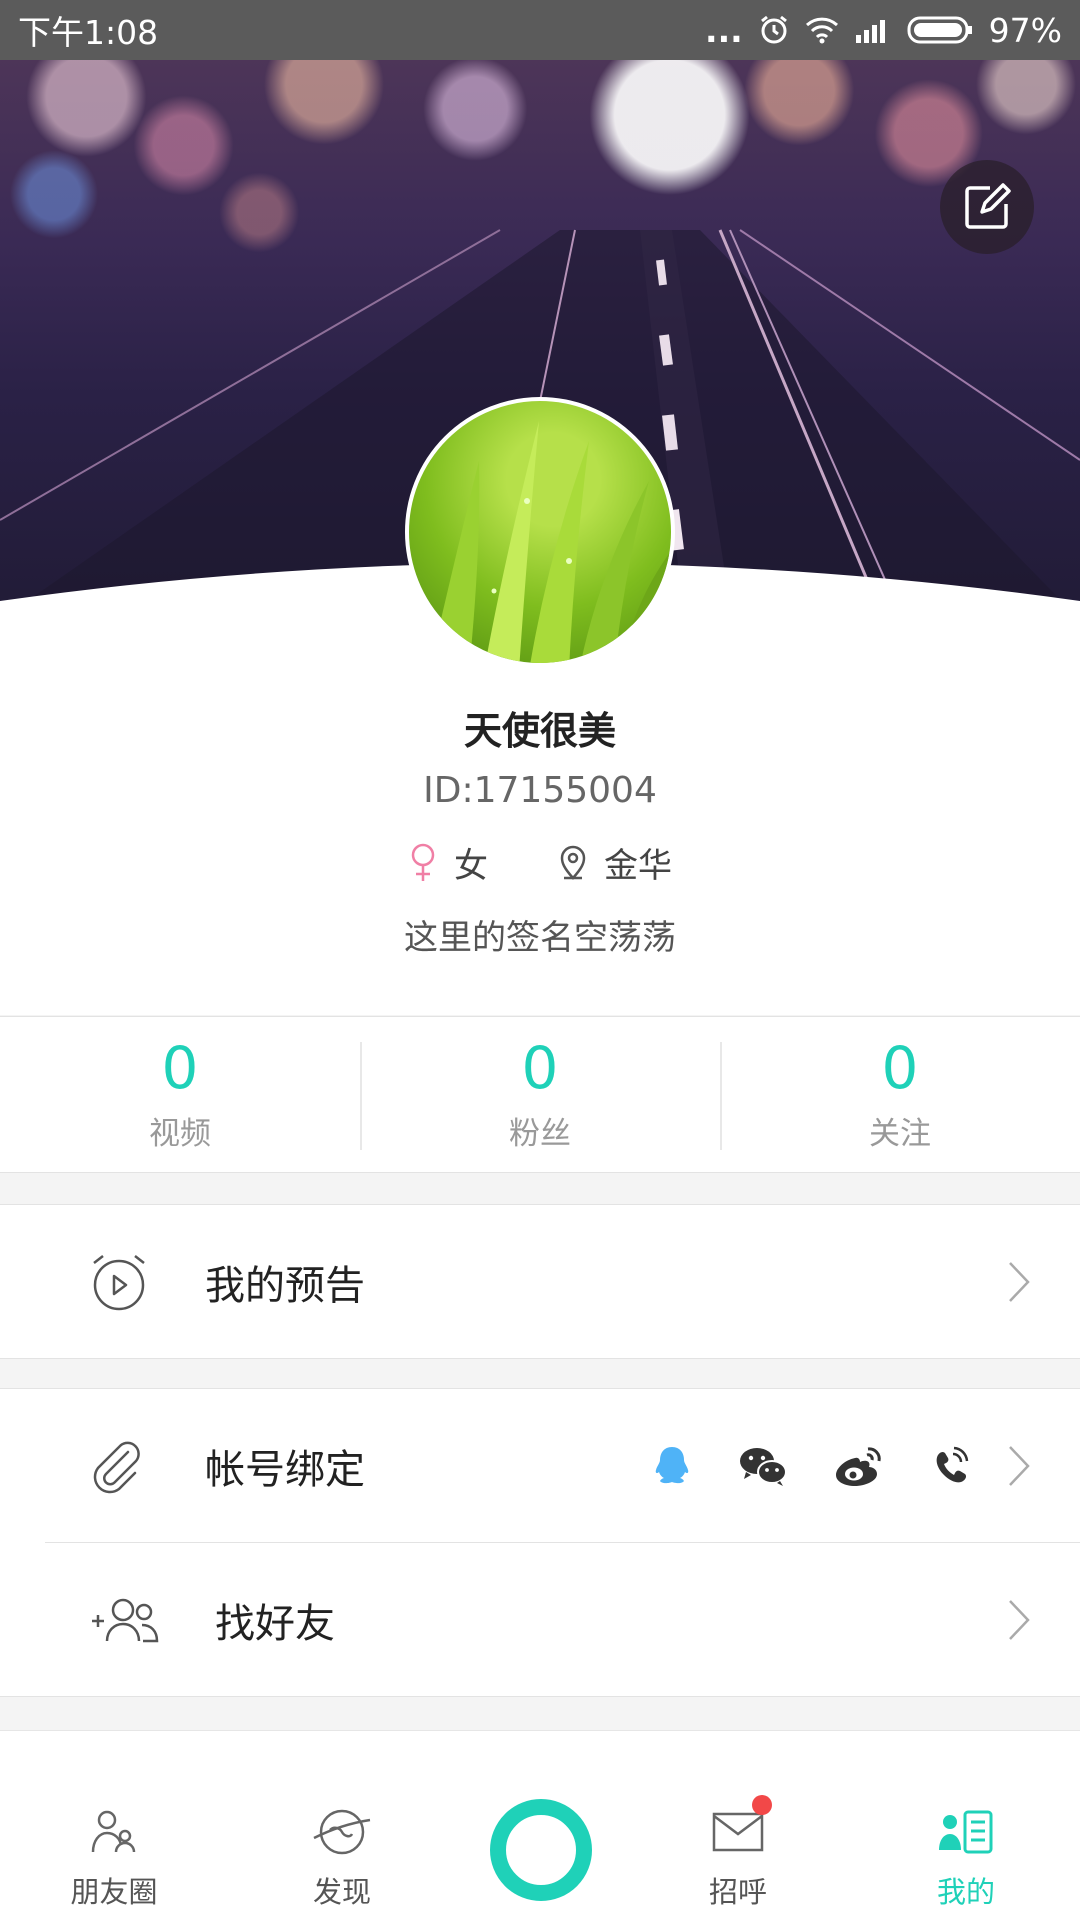 Image resolution: width=1080 pixels, height=1920 pixels. What do you see at coordinates (950, 1466) in the screenshot?
I see `phone-icon` at bounding box center [950, 1466].